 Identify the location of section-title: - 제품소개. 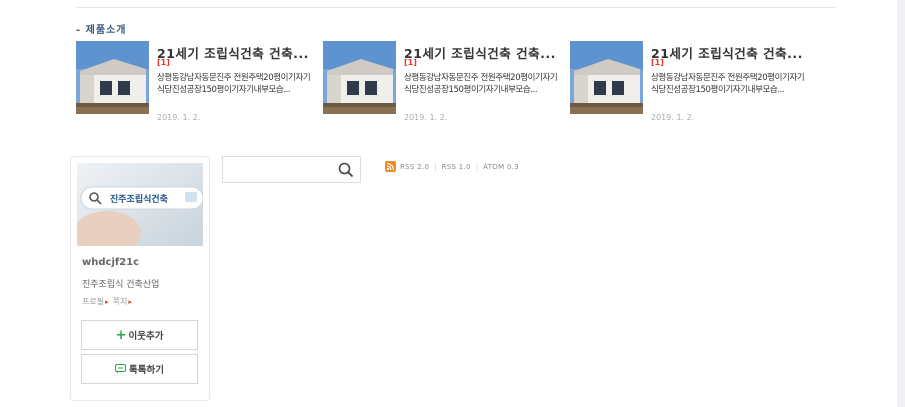
(101, 30).